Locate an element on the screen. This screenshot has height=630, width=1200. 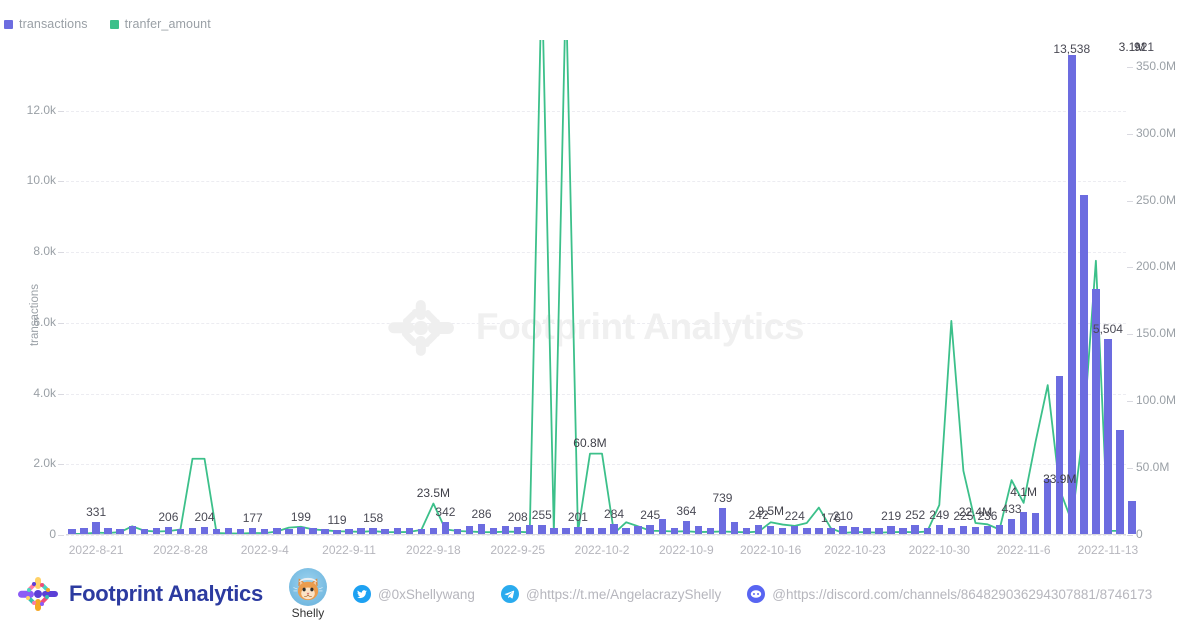
data-label: 9.5M is located at coordinates (770, 511).